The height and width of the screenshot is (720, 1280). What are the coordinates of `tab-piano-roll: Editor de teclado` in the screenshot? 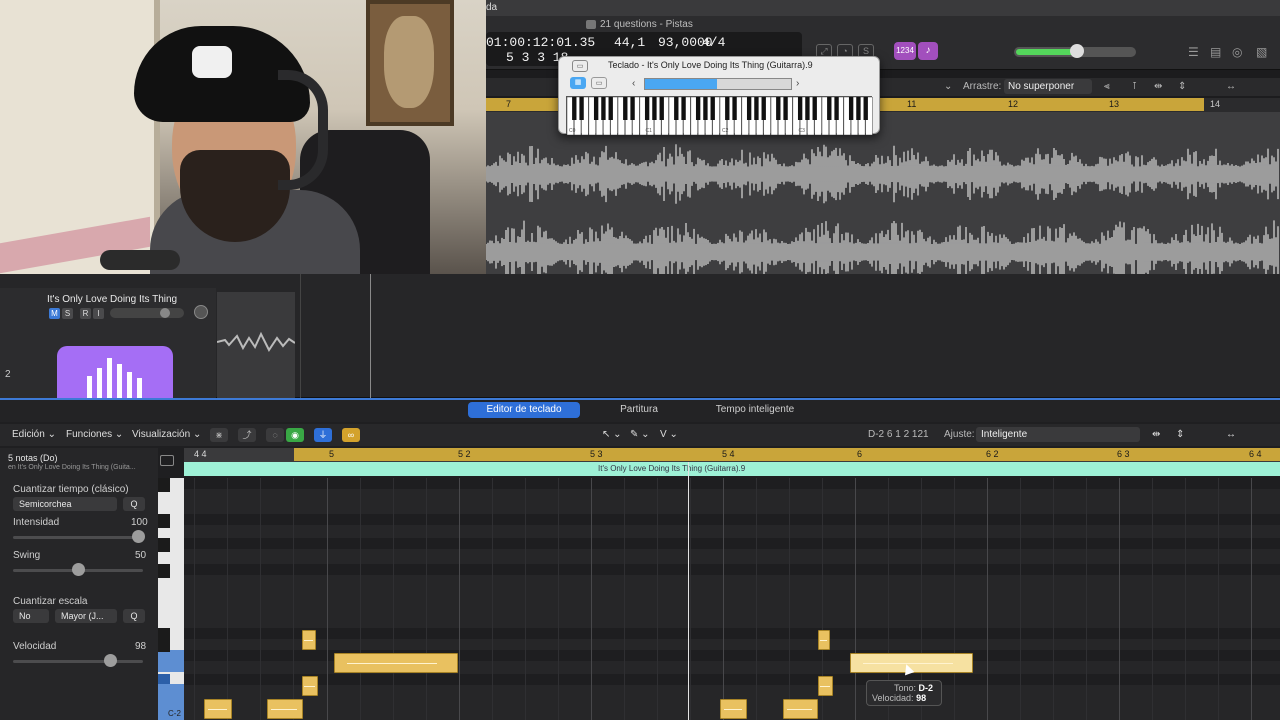 It's located at (524, 410).